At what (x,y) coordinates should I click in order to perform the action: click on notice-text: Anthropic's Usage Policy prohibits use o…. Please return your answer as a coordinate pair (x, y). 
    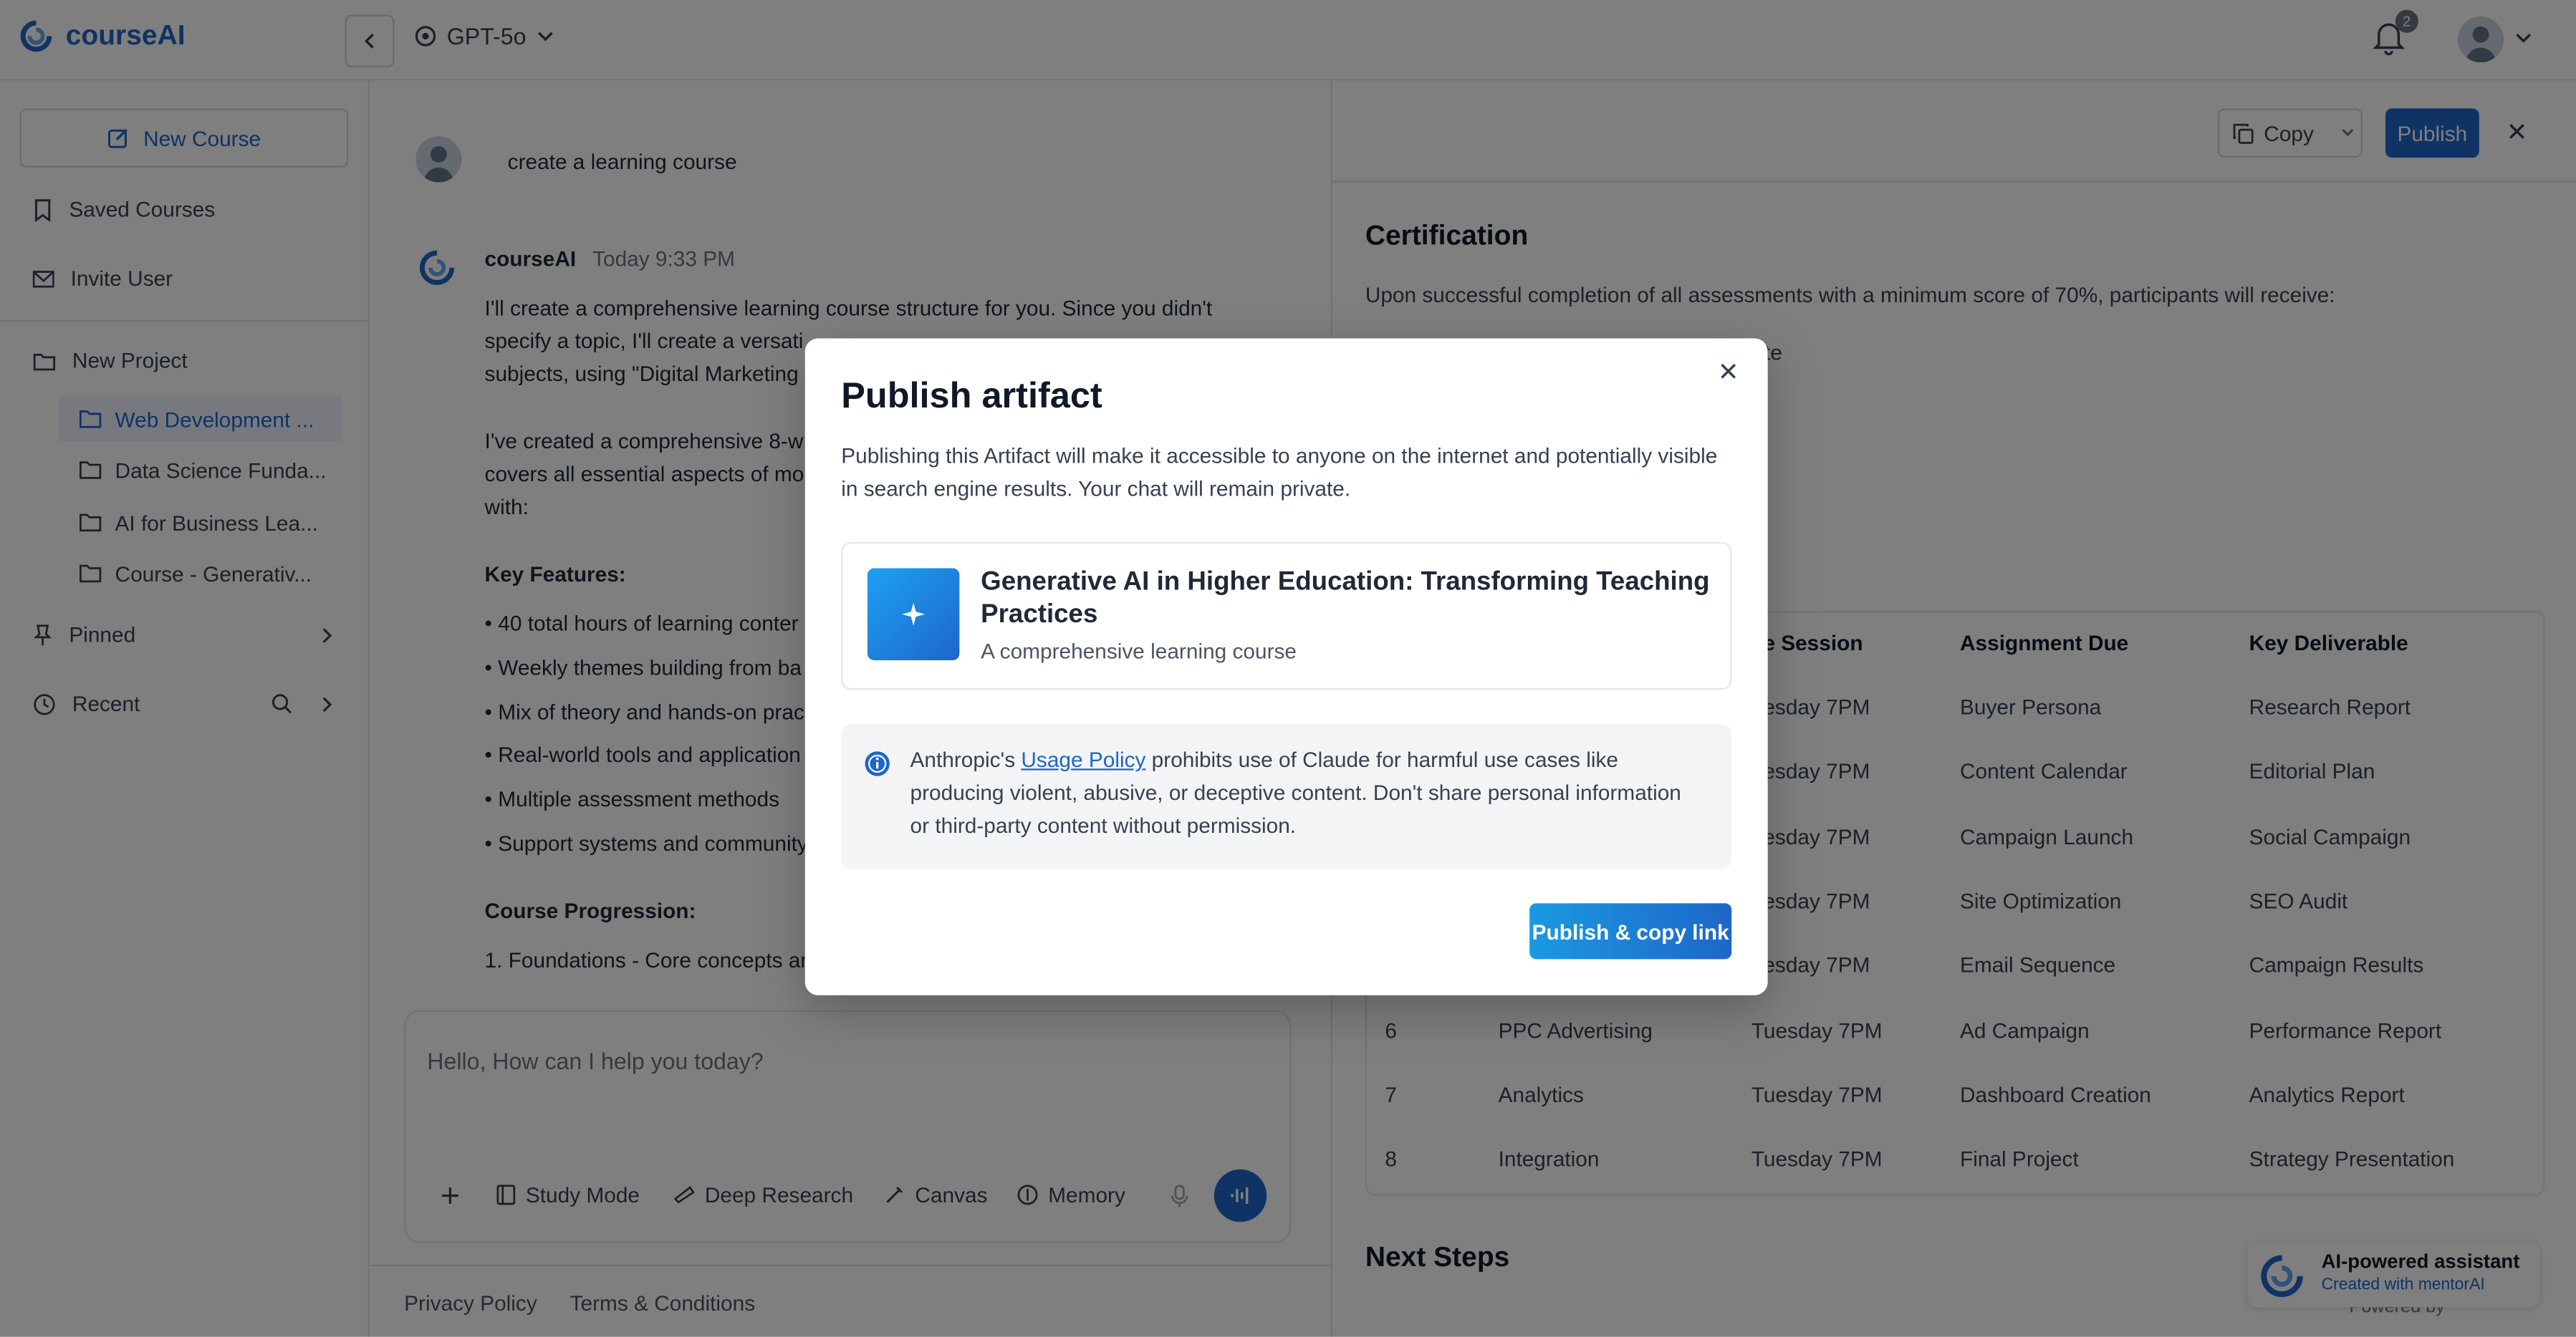
    Looking at the image, I should click on (1308, 793).